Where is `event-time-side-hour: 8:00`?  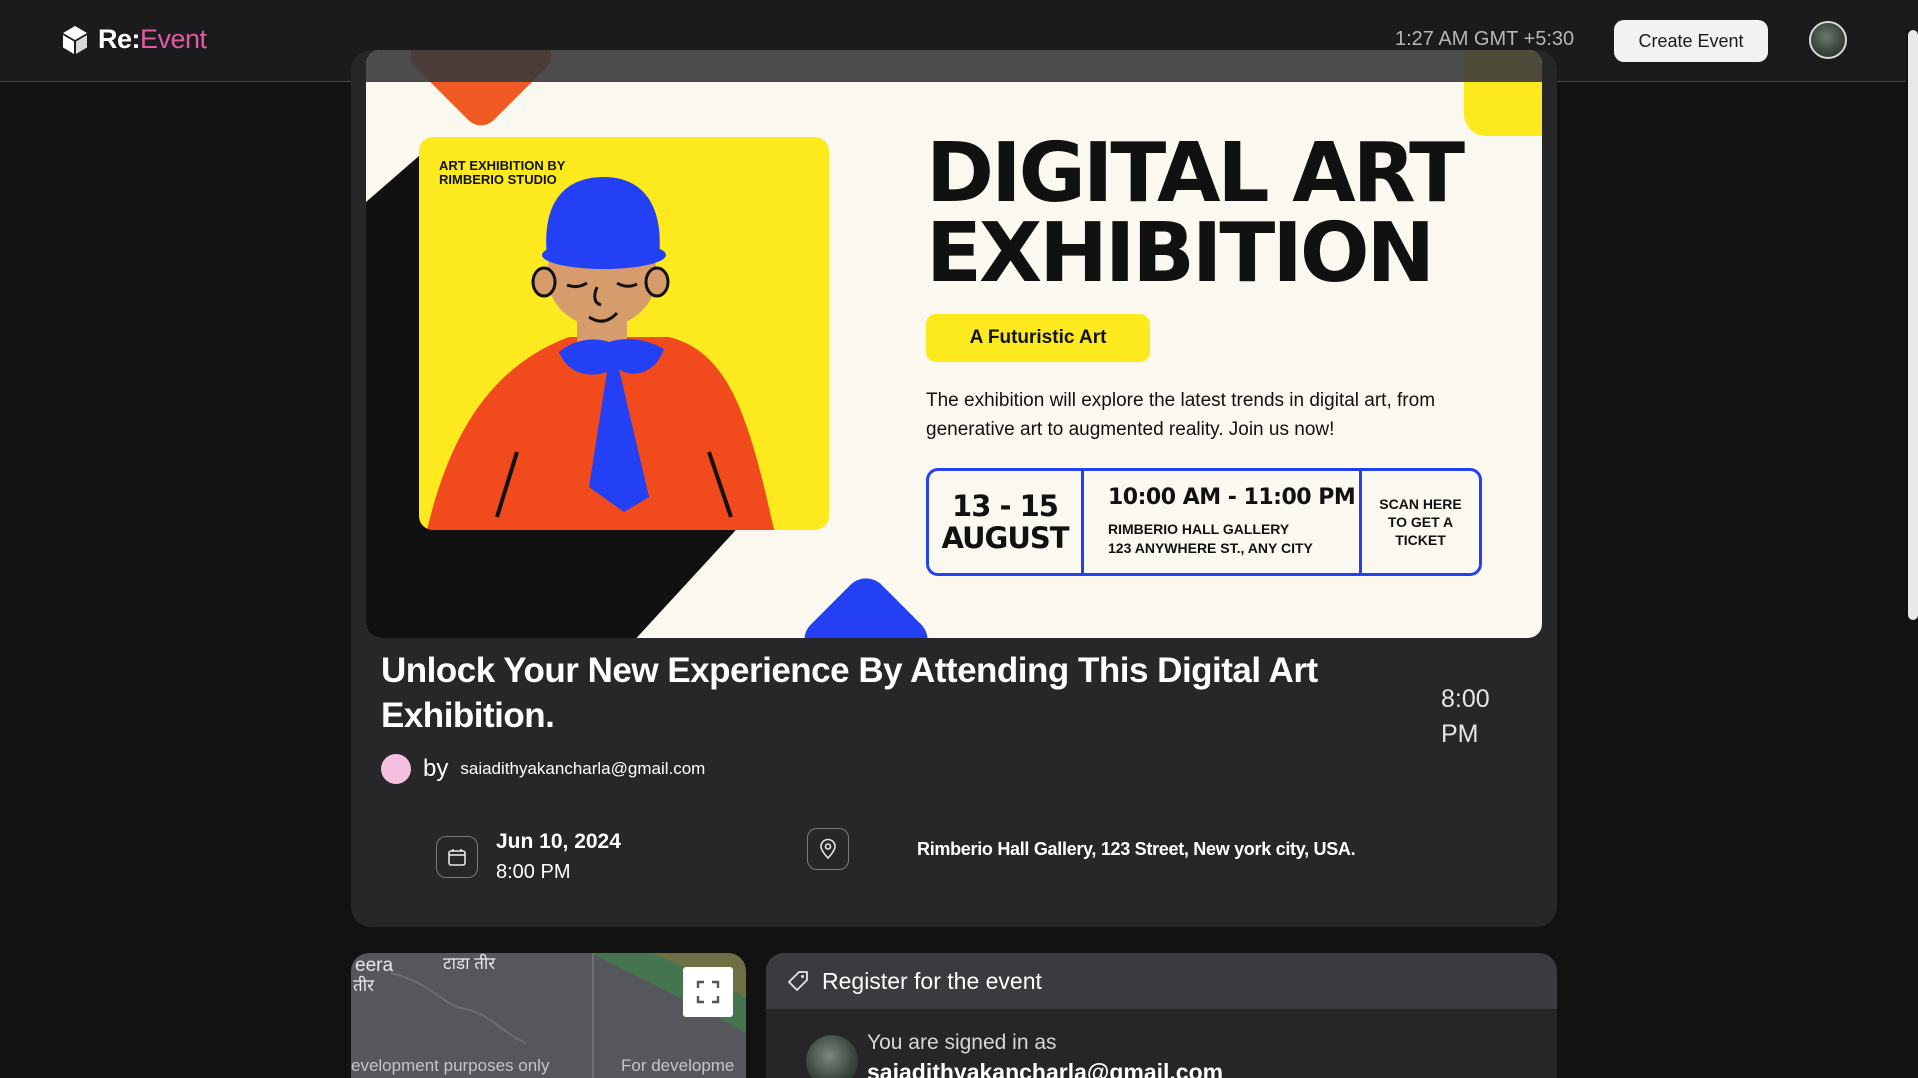
event-time-side-hour: 8:00 is located at coordinates (1465, 699).